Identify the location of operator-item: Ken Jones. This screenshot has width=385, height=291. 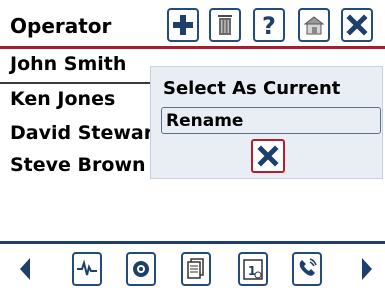
(62, 99).